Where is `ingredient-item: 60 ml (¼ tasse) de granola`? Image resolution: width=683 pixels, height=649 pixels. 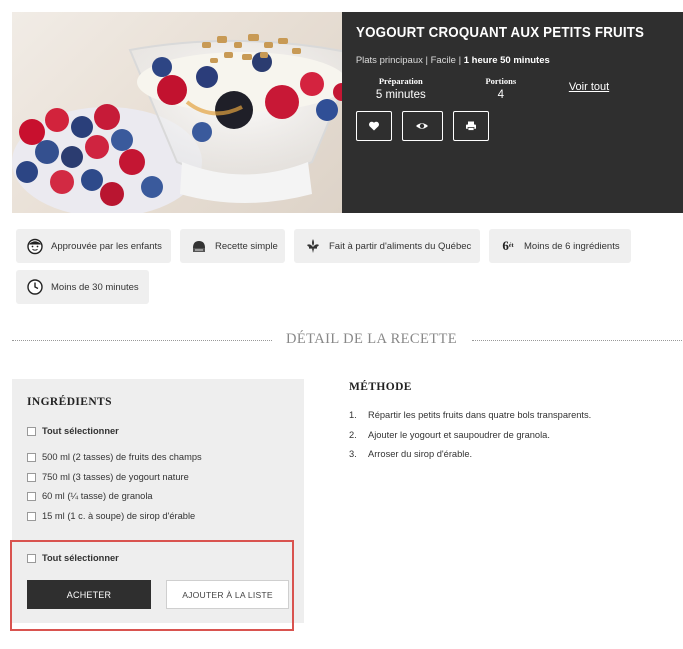
ingredient-item: 60 ml (¼ tasse) de granola is located at coordinates (90, 496).